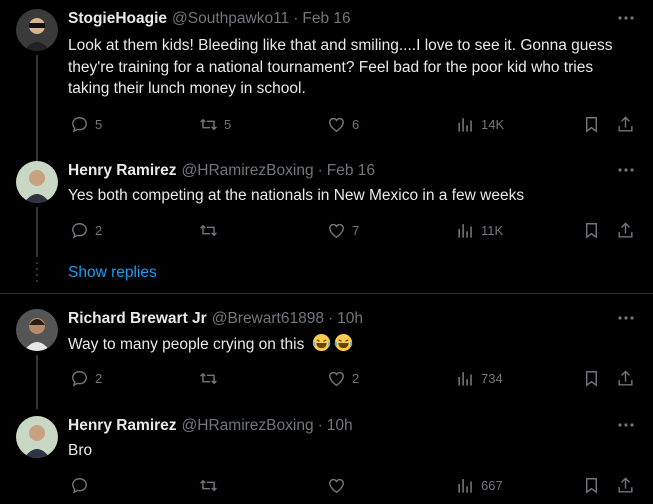  What do you see at coordinates (268, 319) in the screenshot?
I see `user-handle: @Brewart61898` at bounding box center [268, 319].